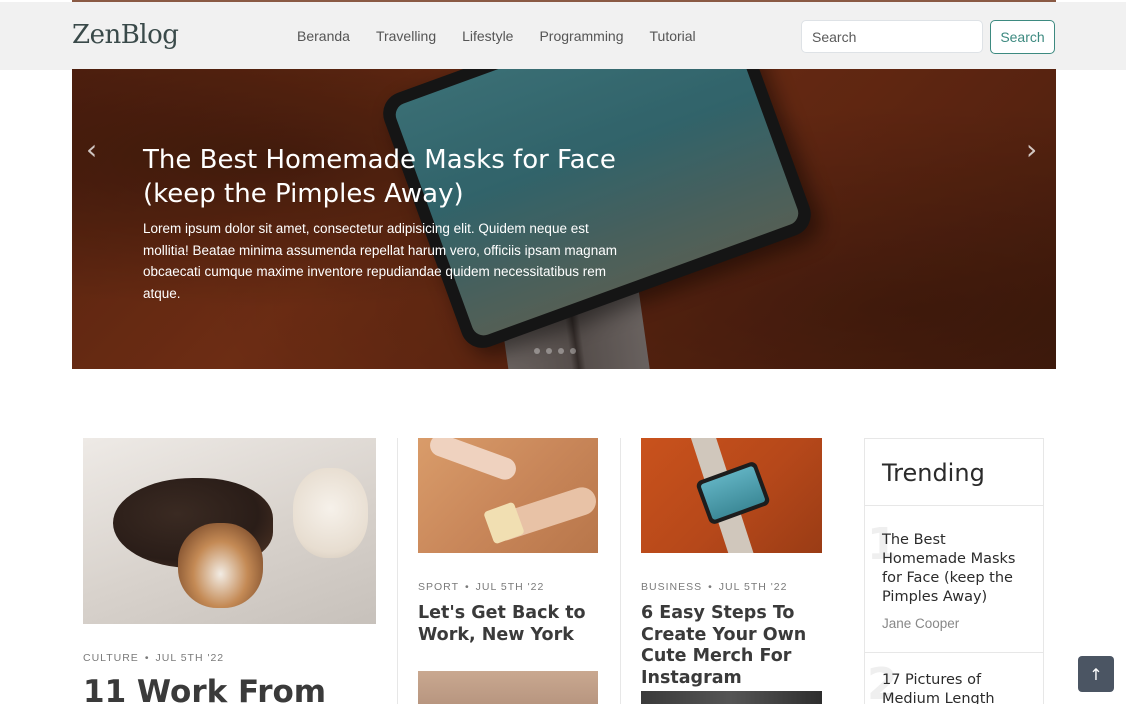 This screenshot has width=1126, height=704. Describe the element at coordinates (921, 623) in the screenshot. I see `trending-item-author: Jane Cooper` at that location.